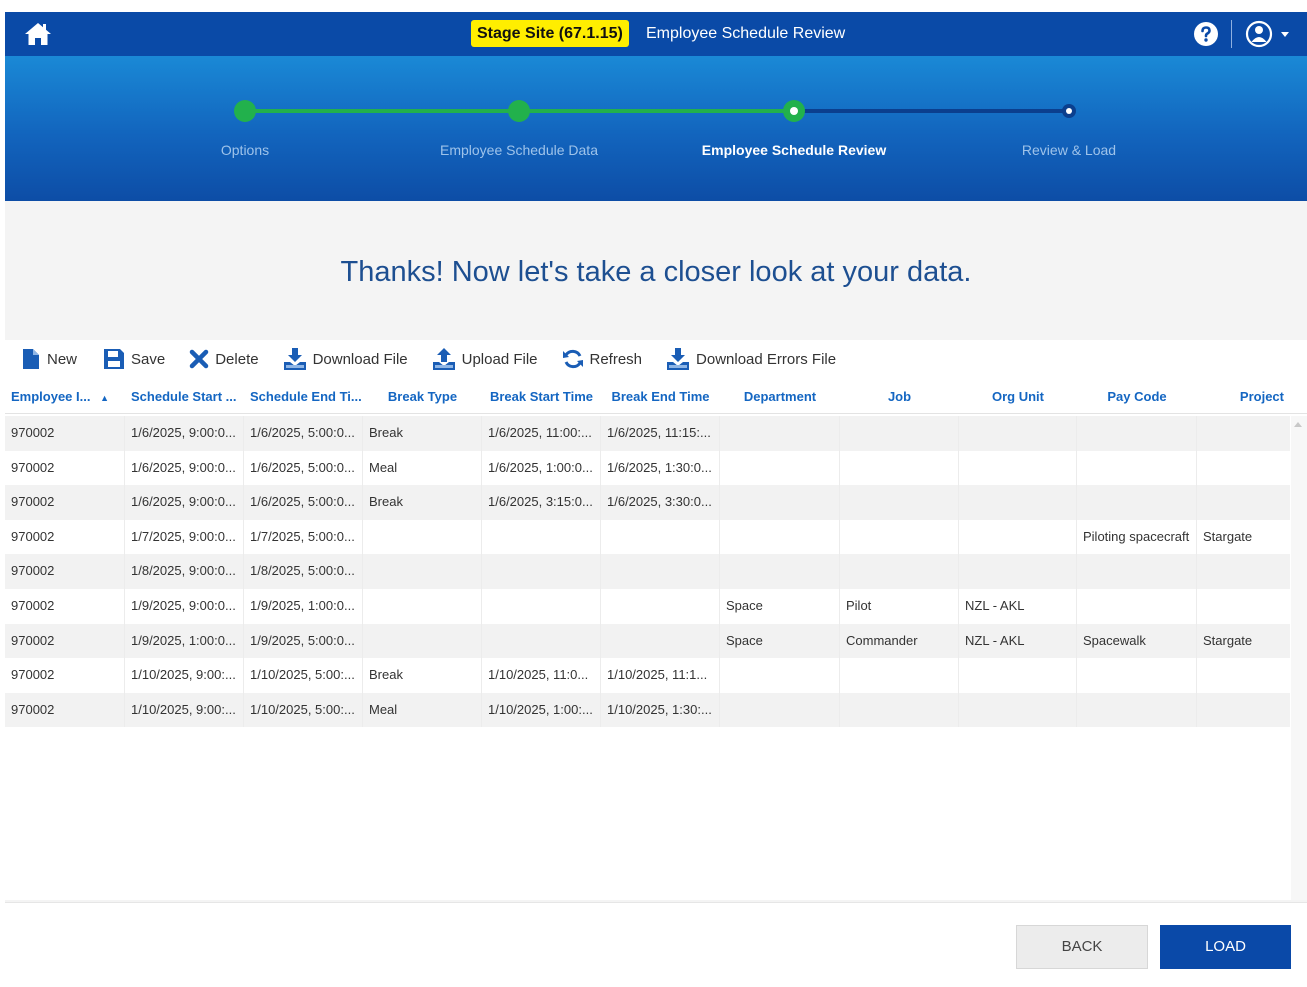 Image resolution: width=1307 pixels, height=987 pixels. What do you see at coordinates (422, 396) in the screenshot?
I see `column-header-break-type: Break Type` at bounding box center [422, 396].